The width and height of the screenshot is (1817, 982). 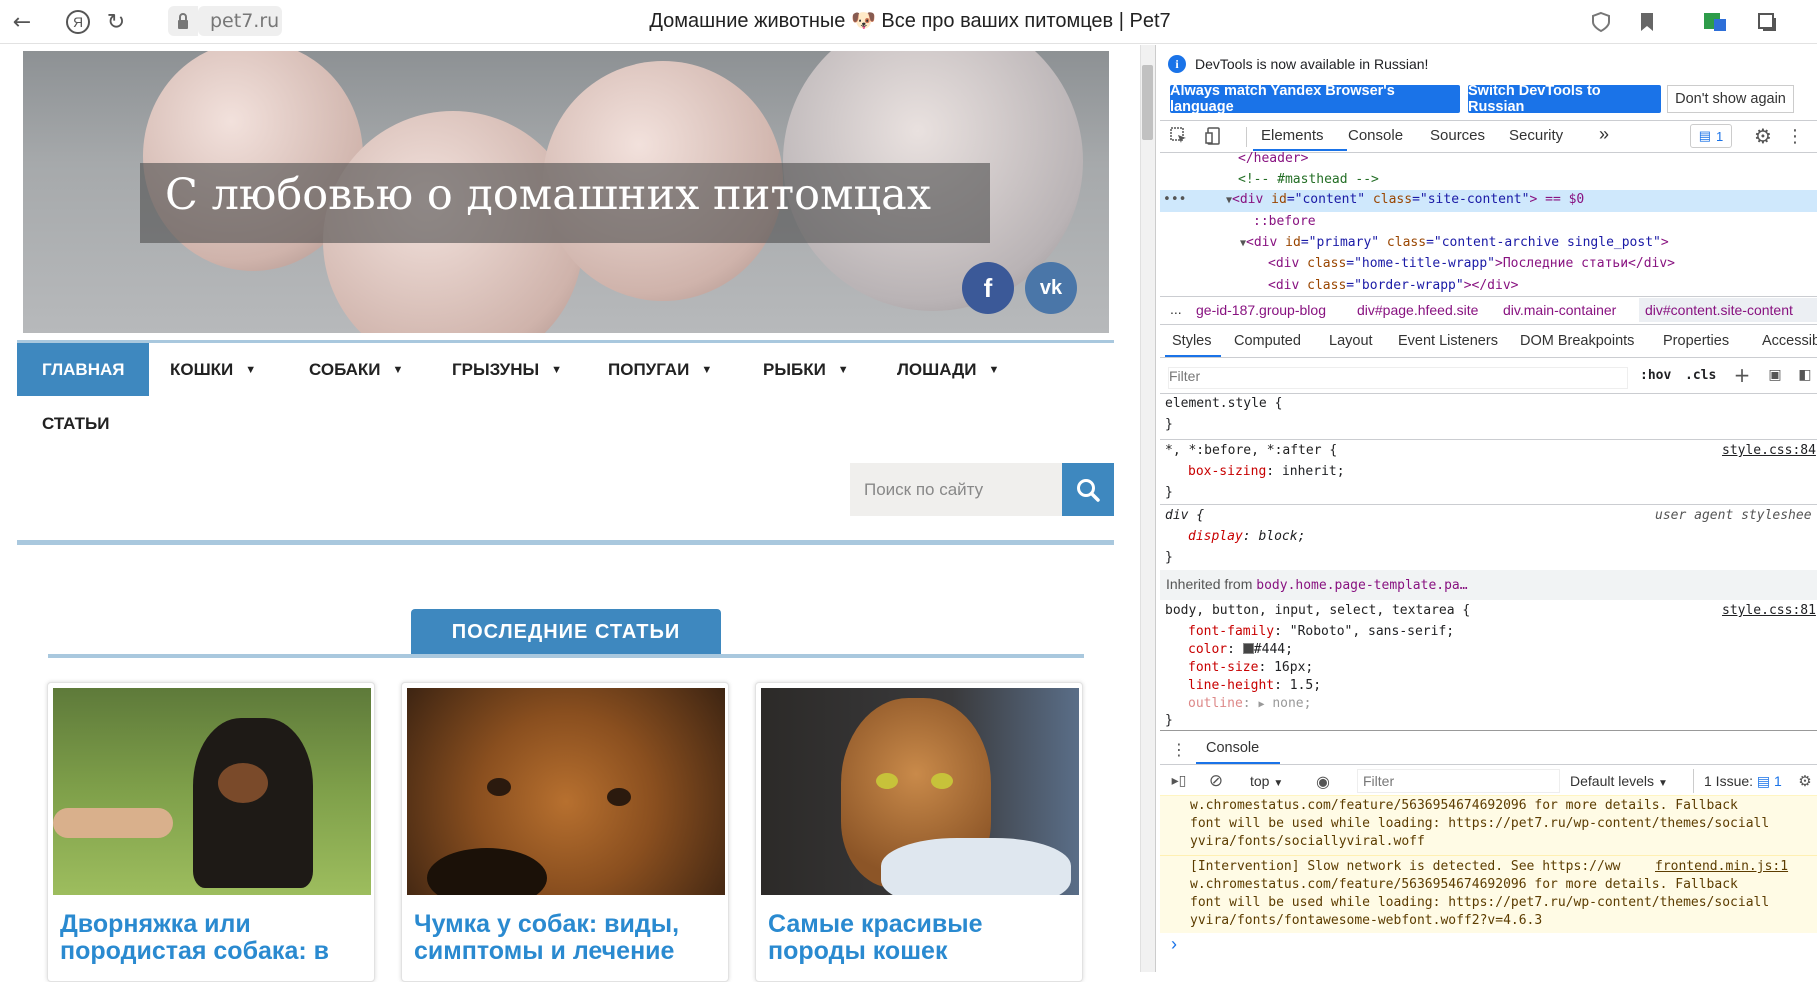 I want to click on address-bar: pet7.ru, so click(x=240, y=21).